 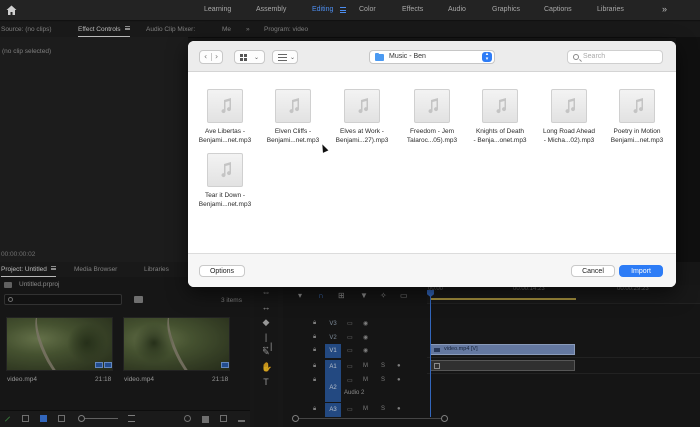 I want to click on time-ruler, so click(x=563, y=294).